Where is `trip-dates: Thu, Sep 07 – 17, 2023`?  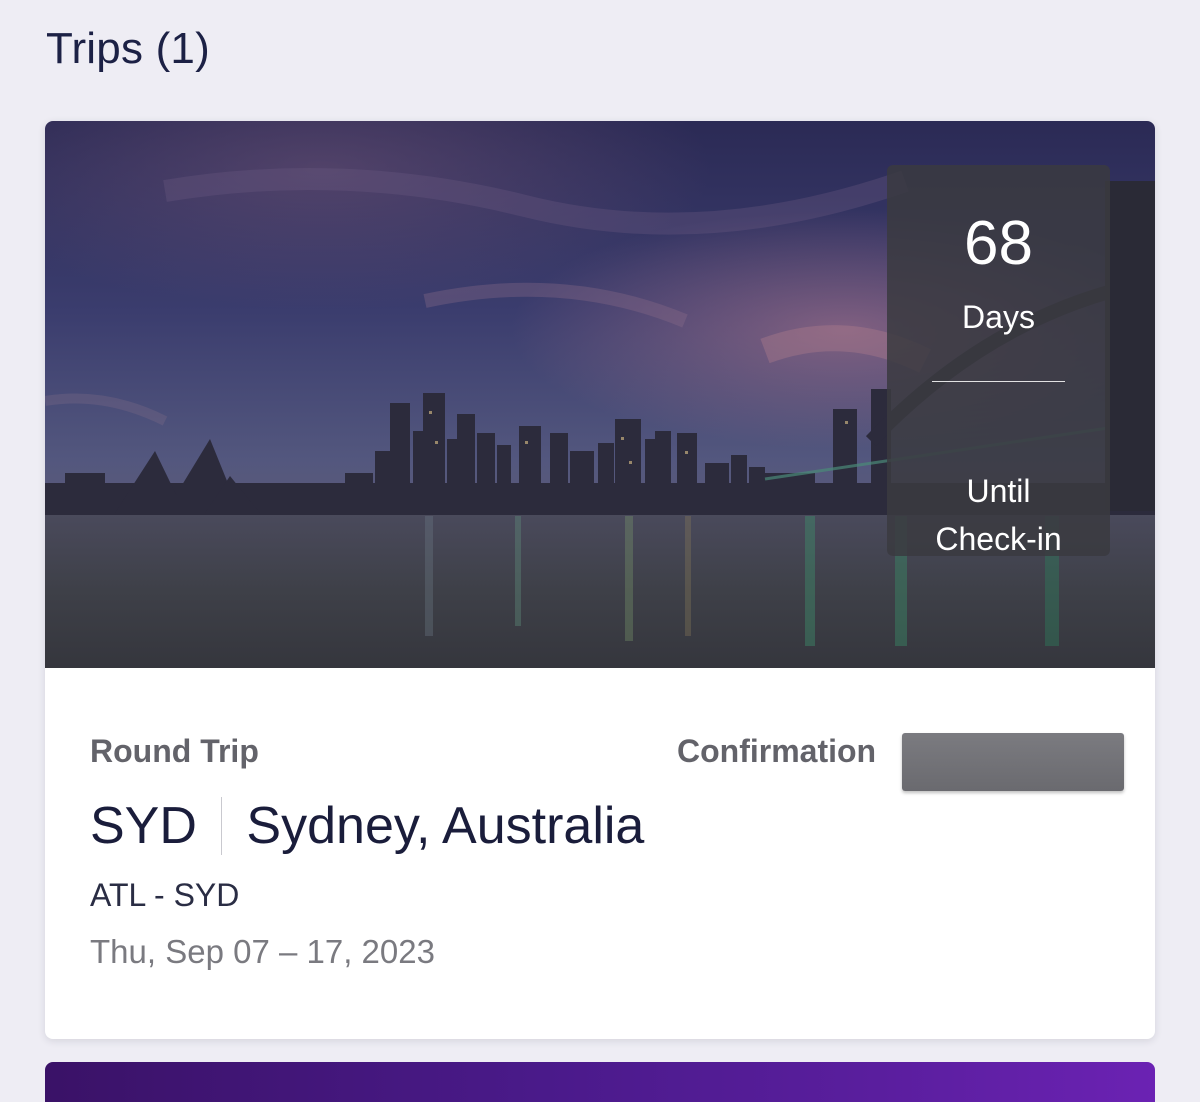
trip-dates: Thu, Sep 07 – 17, 2023 is located at coordinates (262, 951).